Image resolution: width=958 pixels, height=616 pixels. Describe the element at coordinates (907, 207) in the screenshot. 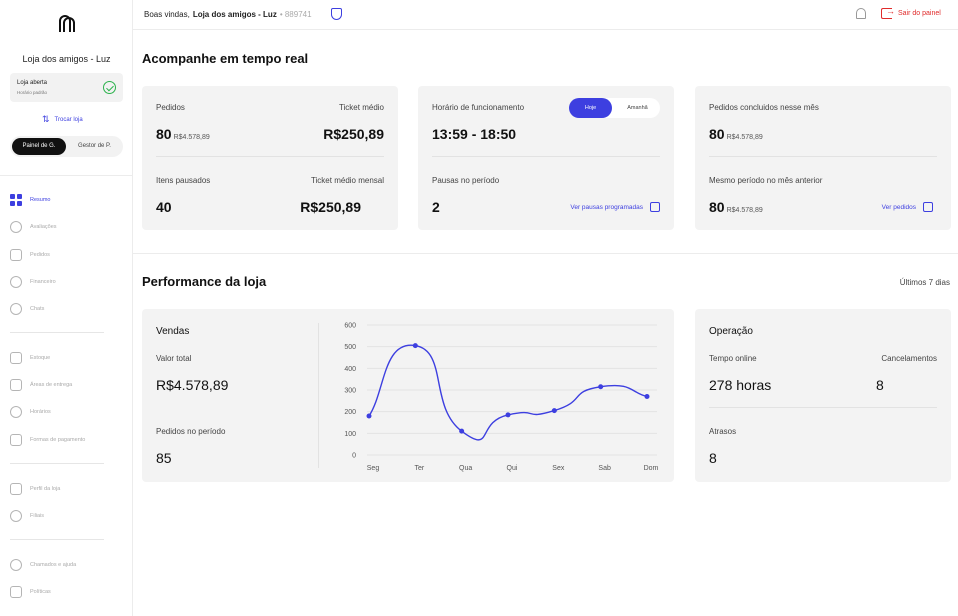

I see `view-orders-link: Ver pedidos` at that location.